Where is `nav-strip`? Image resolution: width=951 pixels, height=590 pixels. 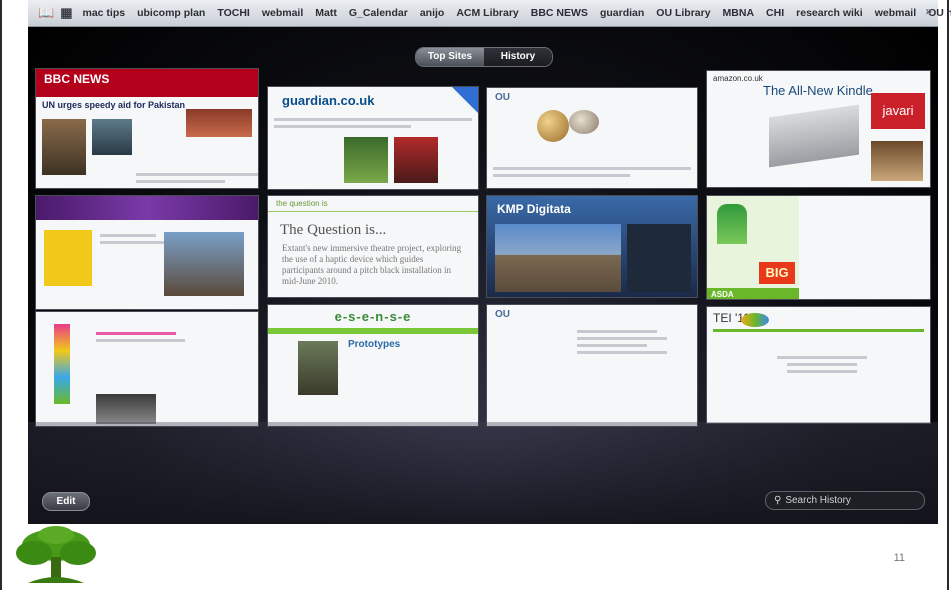
nav-strip is located at coordinates (373, 331).